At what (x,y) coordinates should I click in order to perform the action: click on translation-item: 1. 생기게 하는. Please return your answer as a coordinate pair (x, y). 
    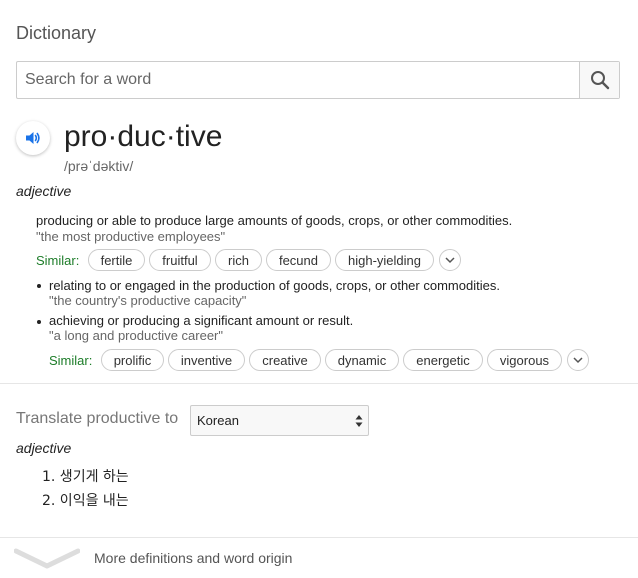
    Looking at the image, I should click on (85, 477).